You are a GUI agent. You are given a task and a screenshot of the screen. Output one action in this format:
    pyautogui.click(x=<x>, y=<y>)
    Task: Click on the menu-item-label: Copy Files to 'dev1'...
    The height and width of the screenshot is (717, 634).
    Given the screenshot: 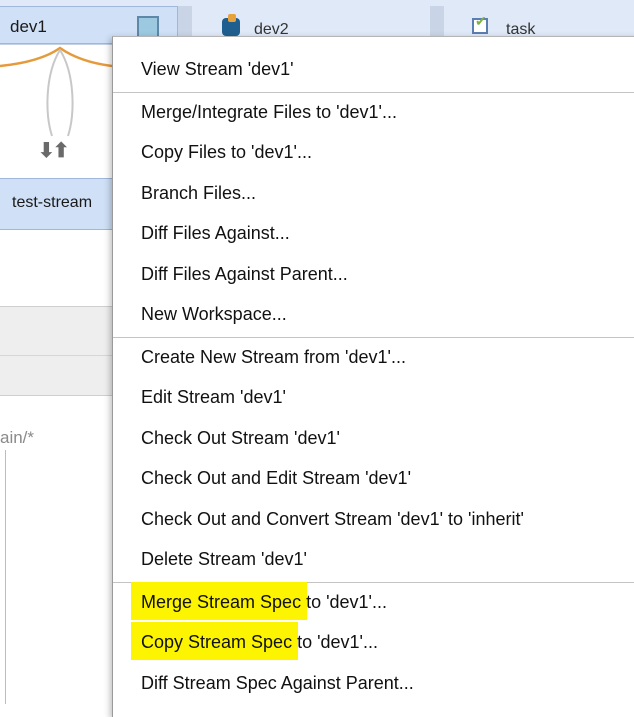 What is the action you would take?
    pyautogui.click(x=226, y=152)
    